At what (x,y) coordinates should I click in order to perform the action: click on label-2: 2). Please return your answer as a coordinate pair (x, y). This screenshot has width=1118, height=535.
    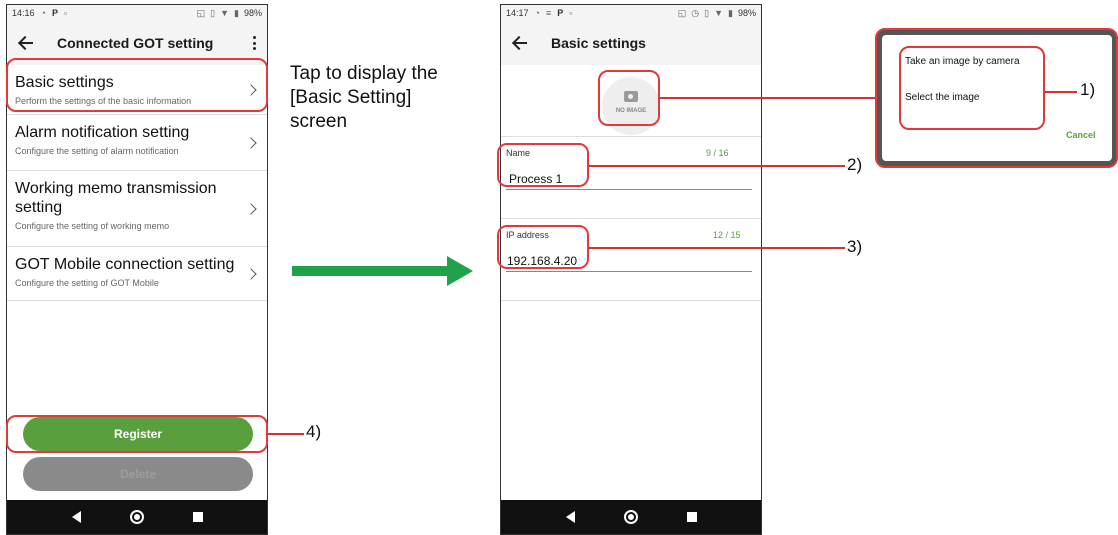
    Looking at the image, I should click on (855, 164).